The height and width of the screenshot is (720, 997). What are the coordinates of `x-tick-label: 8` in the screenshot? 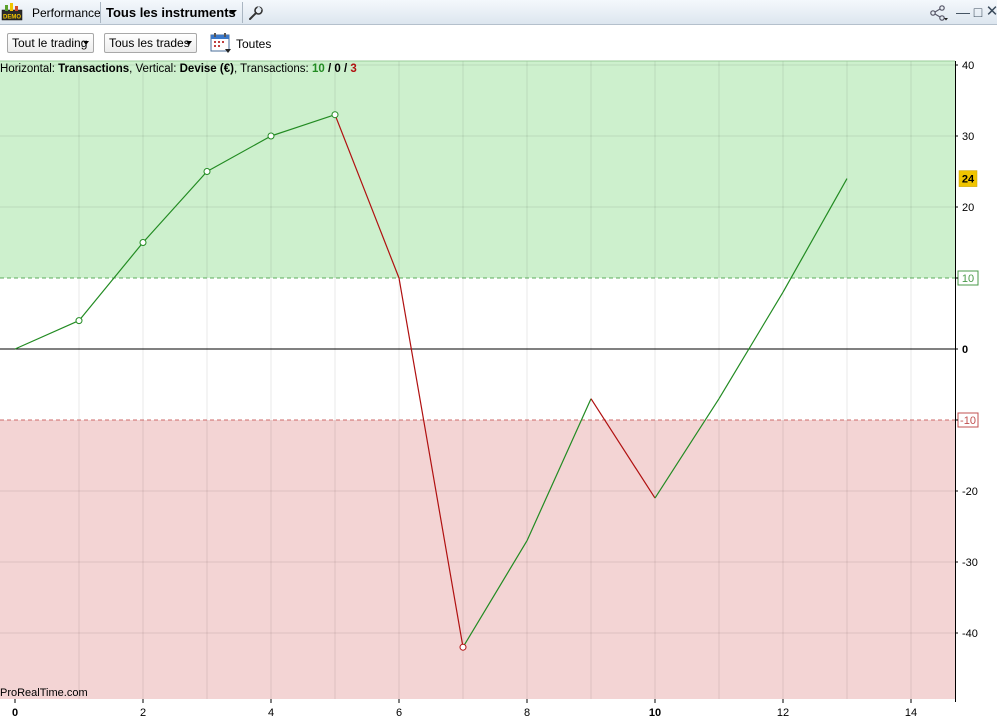 It's located at (527, 713).